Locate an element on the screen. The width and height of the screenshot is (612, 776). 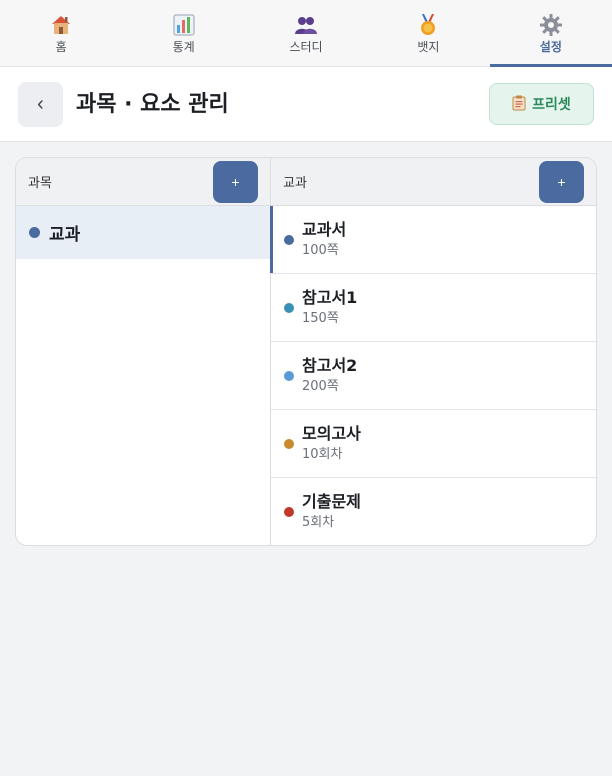
tab-study: 스터디 is located at coordinates (306, 33).